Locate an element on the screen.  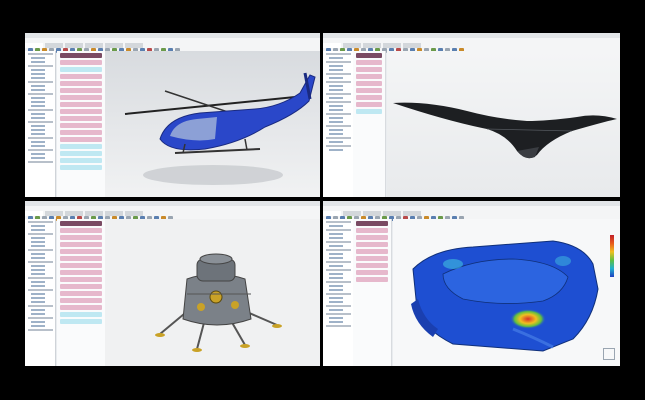
lunar-lander-model is located at coordinates (218, 302).